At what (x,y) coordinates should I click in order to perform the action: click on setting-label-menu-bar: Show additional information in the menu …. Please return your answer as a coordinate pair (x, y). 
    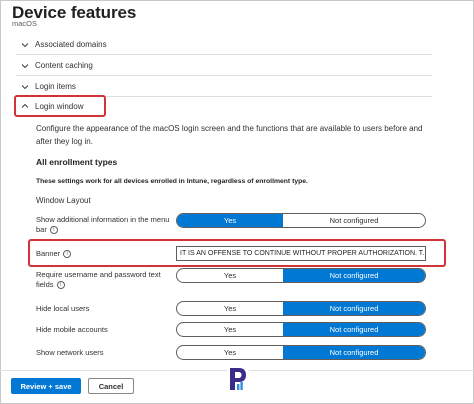
    Looking at the image, I should click on (103, 225).